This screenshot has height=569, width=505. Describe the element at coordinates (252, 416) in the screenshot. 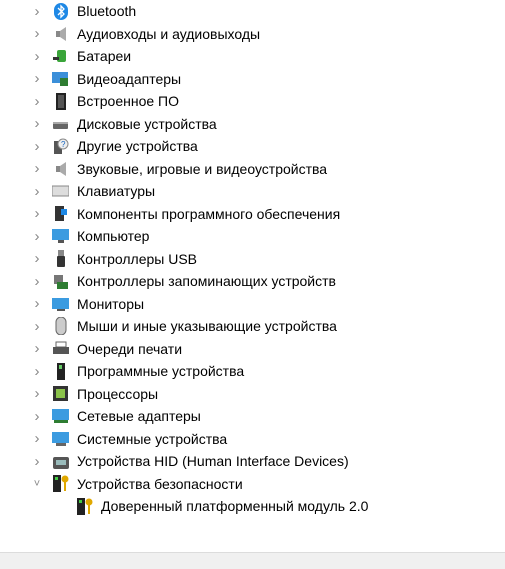

I see `category-item: › Сетевые адаптеры` at that location.